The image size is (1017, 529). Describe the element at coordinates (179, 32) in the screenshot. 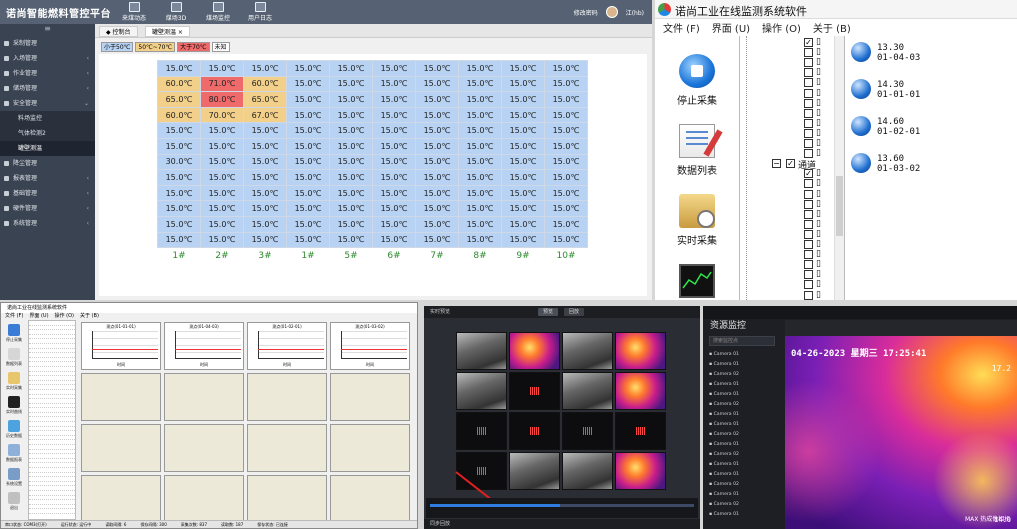

I see `close-icon: ×` at that location.